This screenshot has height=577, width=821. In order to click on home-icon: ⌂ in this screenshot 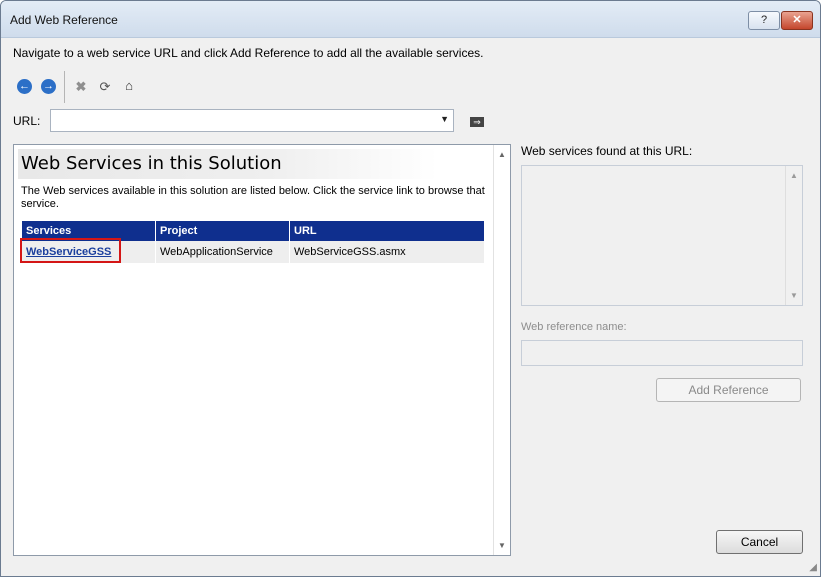, I will do `click(129, 86)`.